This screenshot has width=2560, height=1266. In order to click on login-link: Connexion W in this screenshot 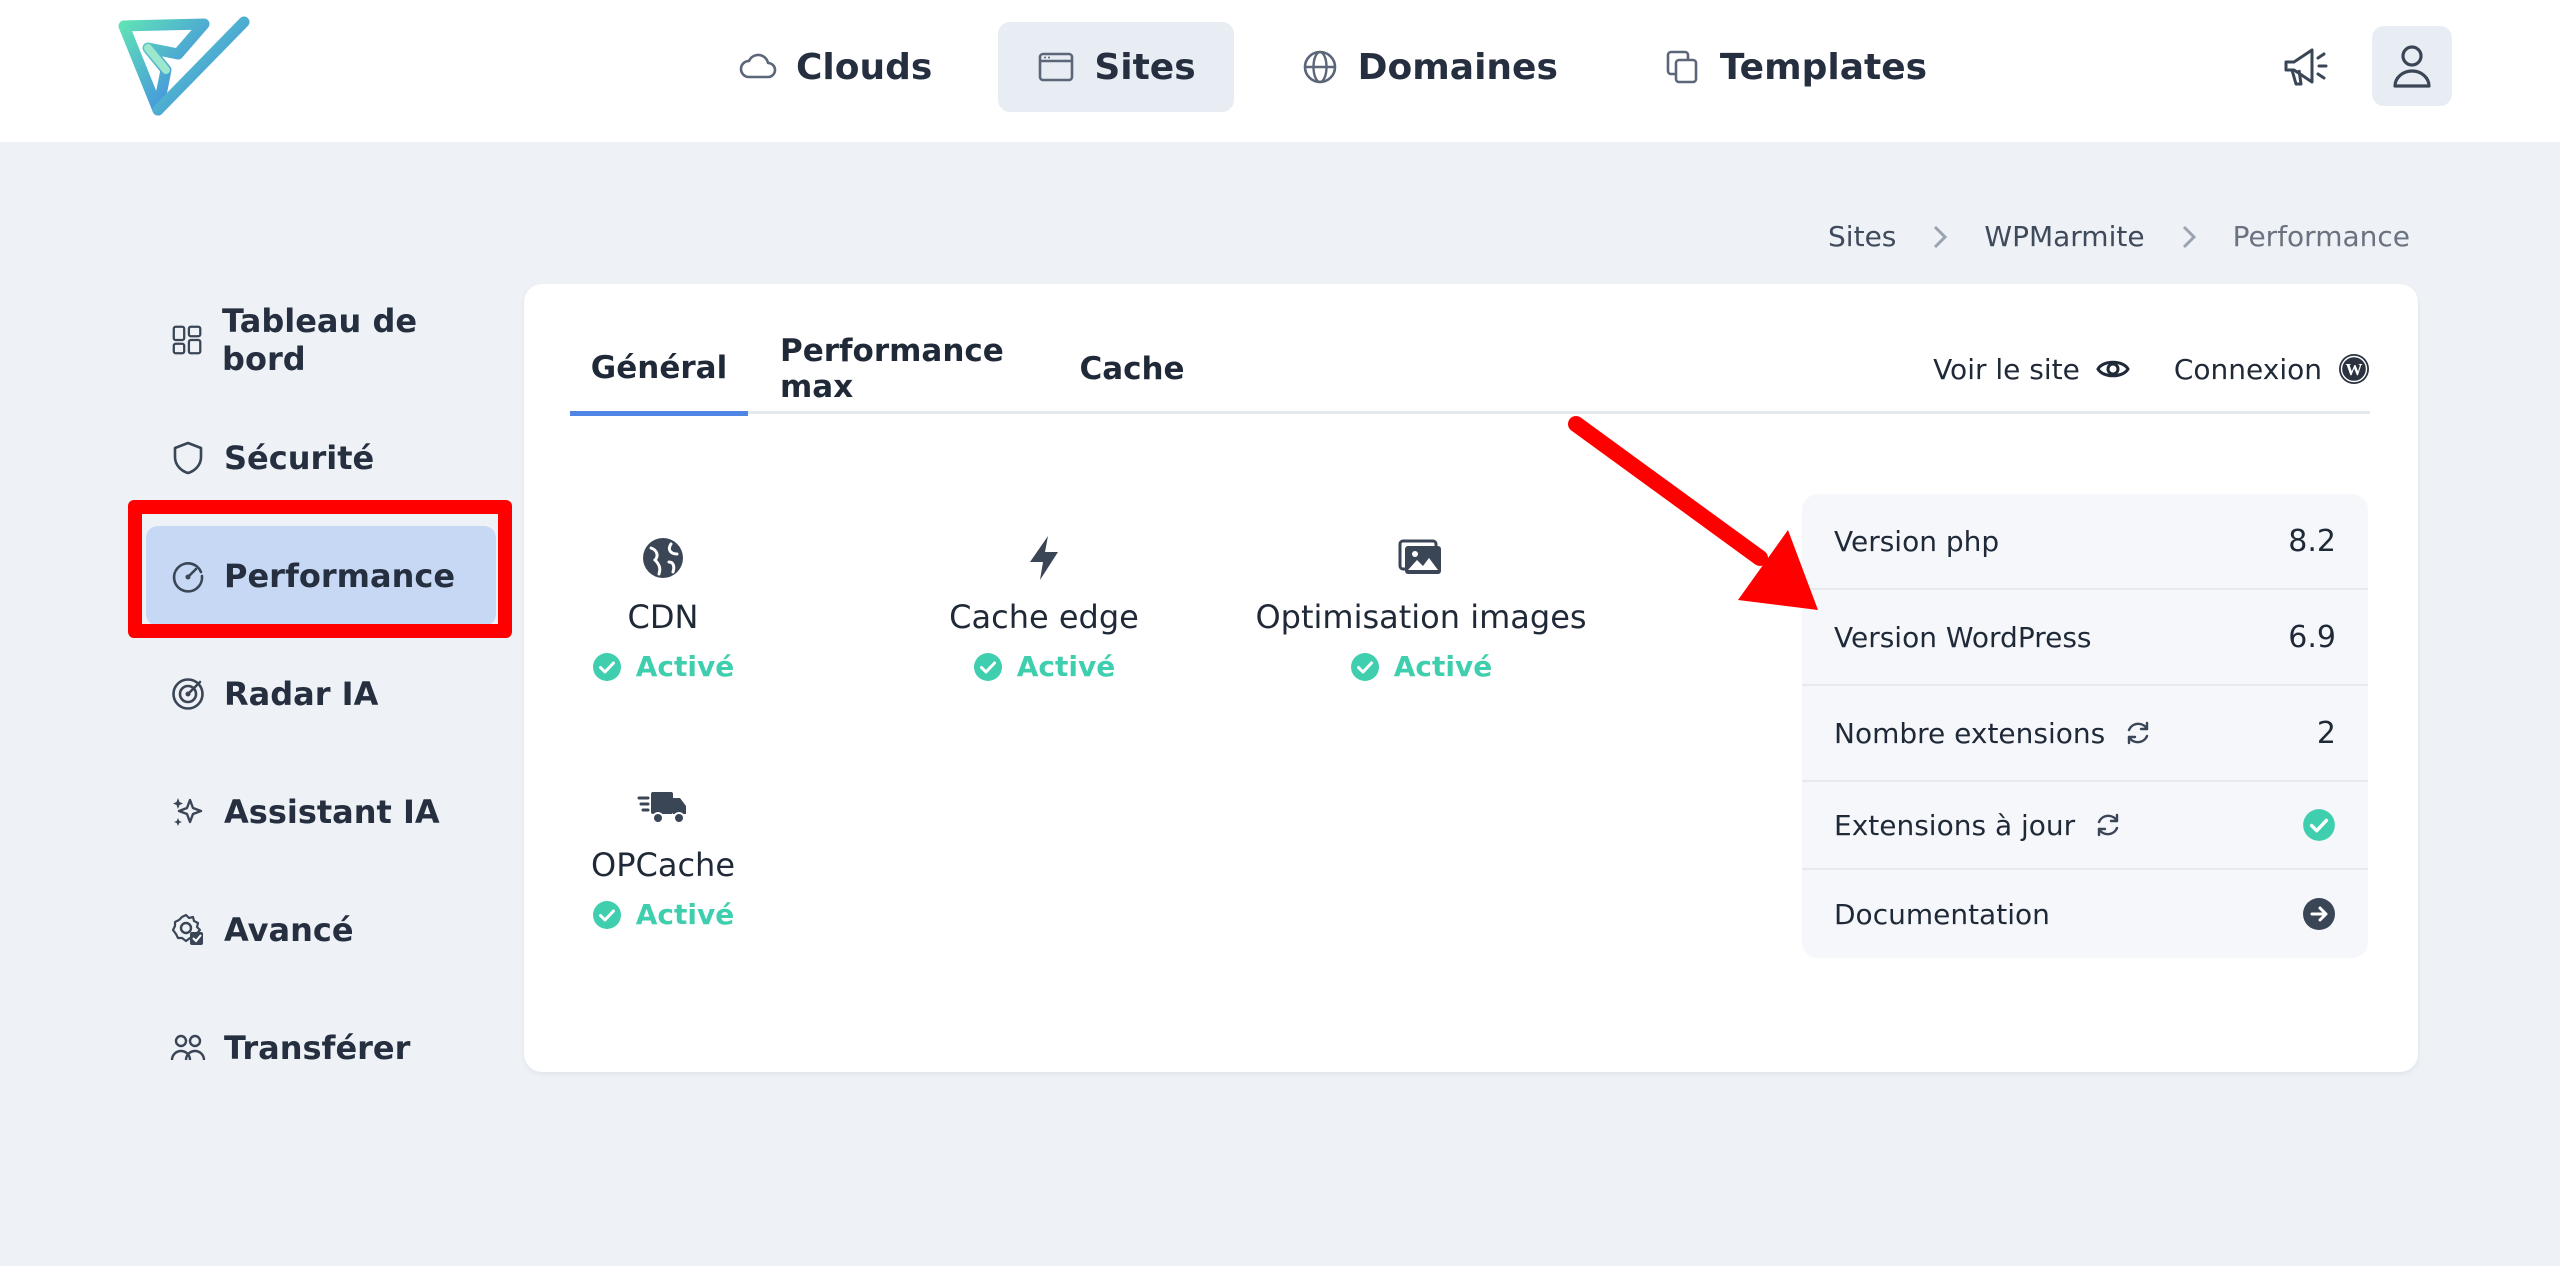, I will do `click(2272, 369)`.